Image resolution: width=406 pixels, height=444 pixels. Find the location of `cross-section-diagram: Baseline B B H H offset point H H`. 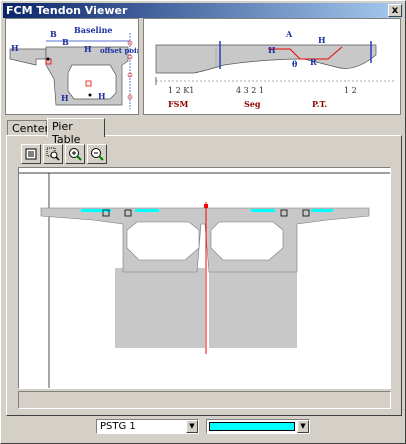

cross-section-diagram: Baseline B B H H offset point H H is located at coordinates (75, 66).